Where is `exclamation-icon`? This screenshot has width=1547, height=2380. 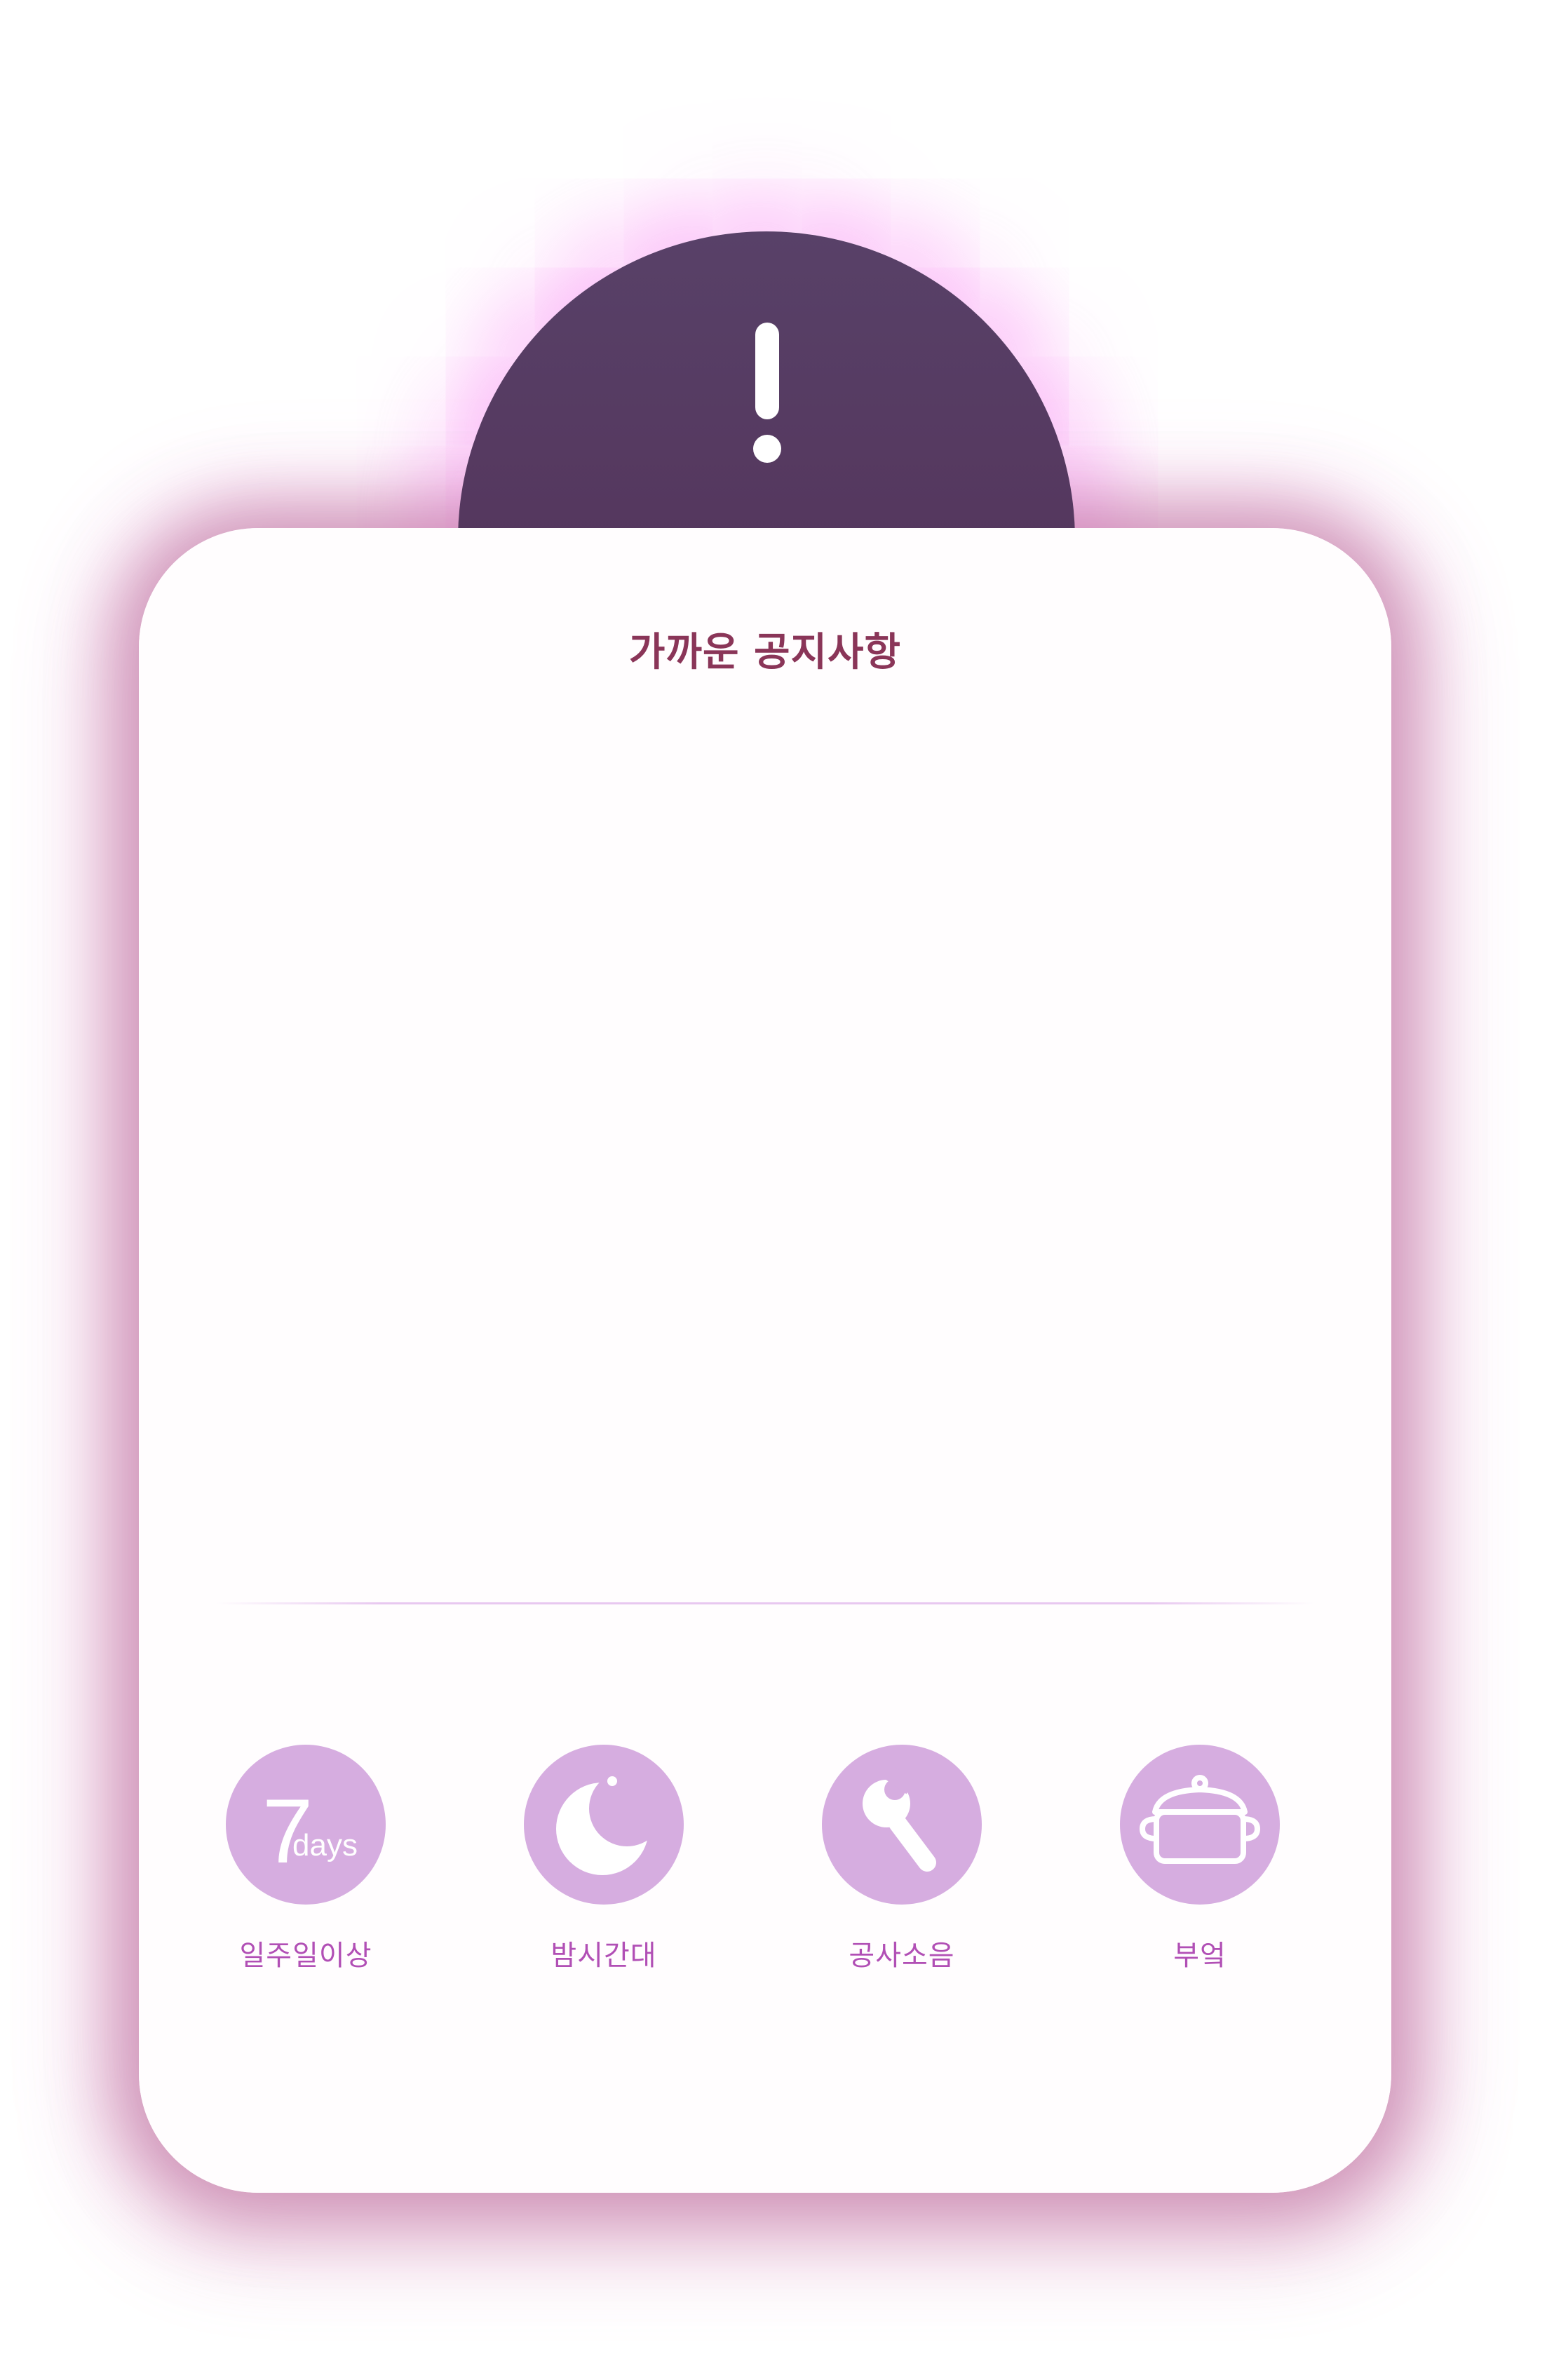
exclamation-icon is located at coordinates (767, 393).